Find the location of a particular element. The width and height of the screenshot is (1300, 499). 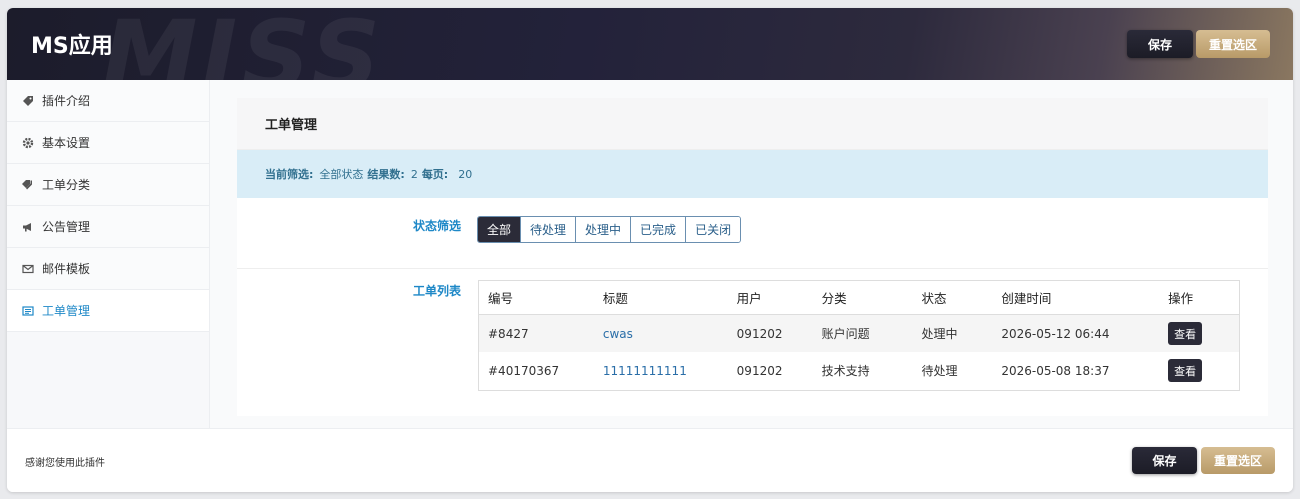

thanks-note: 感谢您使用此插件 is located at coordinates (65, 463).